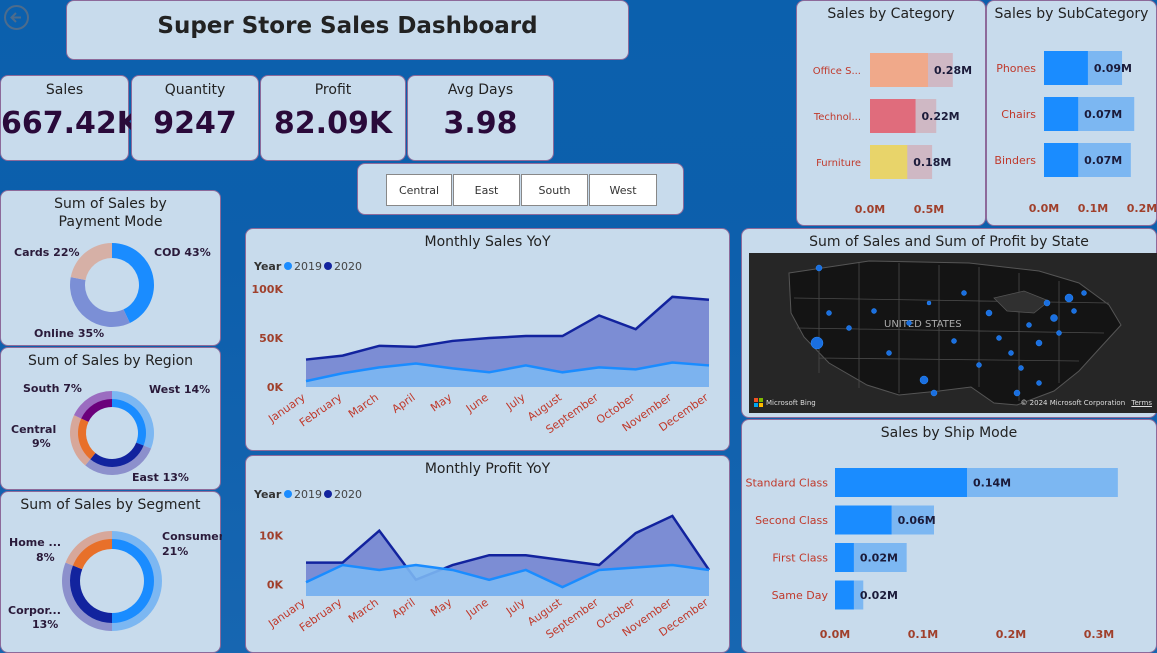 The height and width of the screenshot is (653, 1157). I want to click on dashboard-title-card: Super Store Sales Dashboard, so click(347, 30).